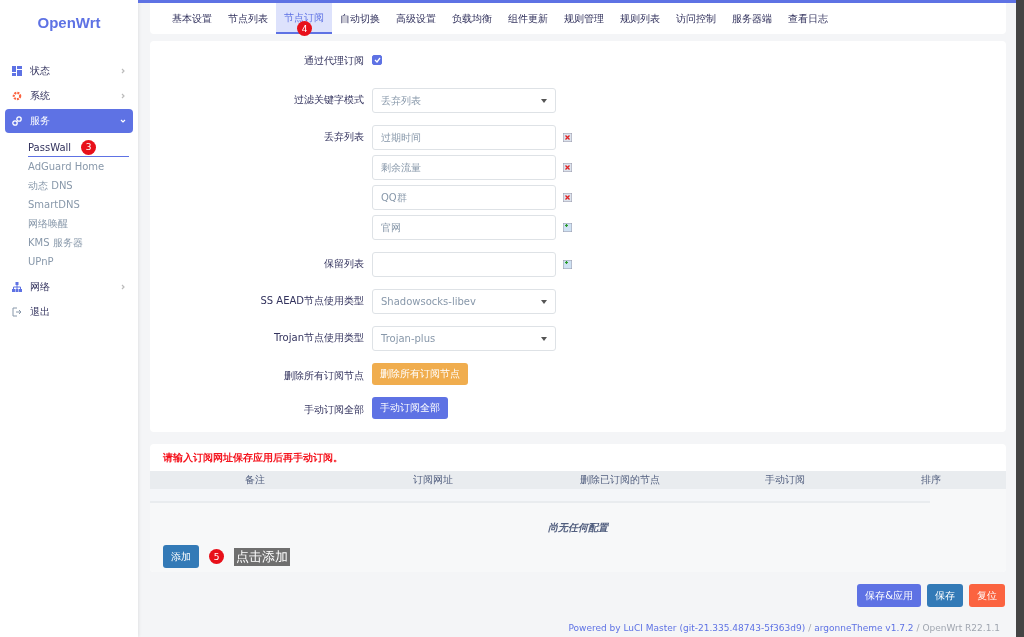 This screenshot has height=637, width=1024. Describe the element at coordinates (343, 264) in the screenshot. I see `field-label: 保留列表` at that location.